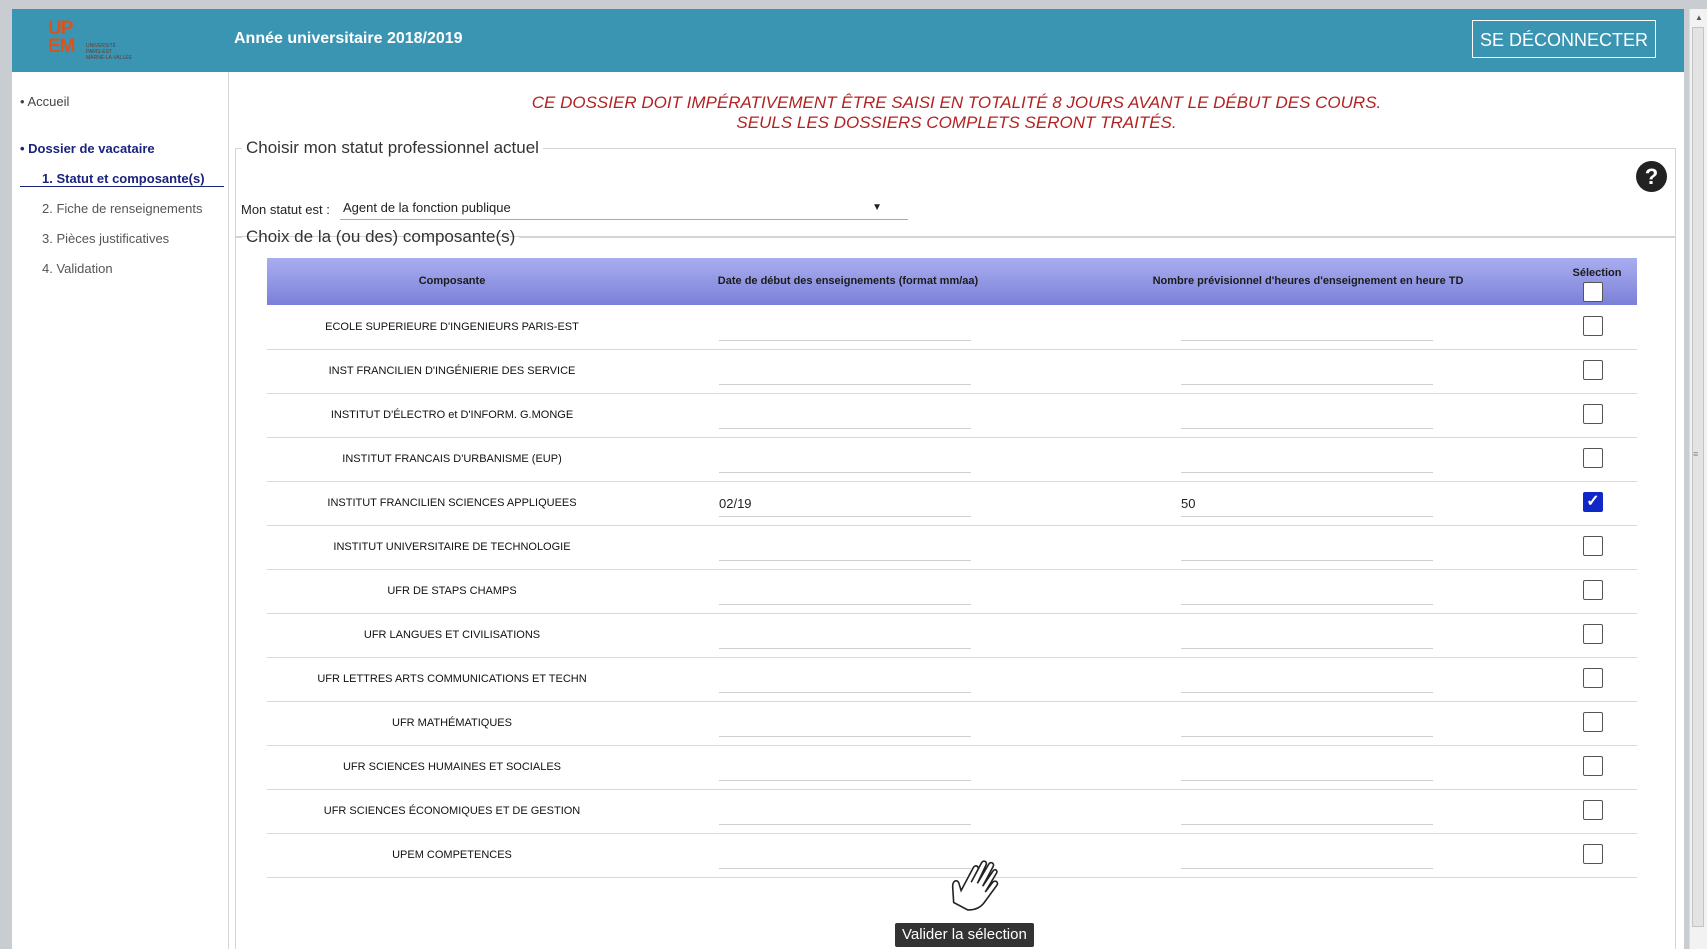 This screenshot has height=949, width=1707. What do you see at coordinates (61, 37) in the screenshot?
I see `logo-text: UP EM` at bounding box center [61, 37].